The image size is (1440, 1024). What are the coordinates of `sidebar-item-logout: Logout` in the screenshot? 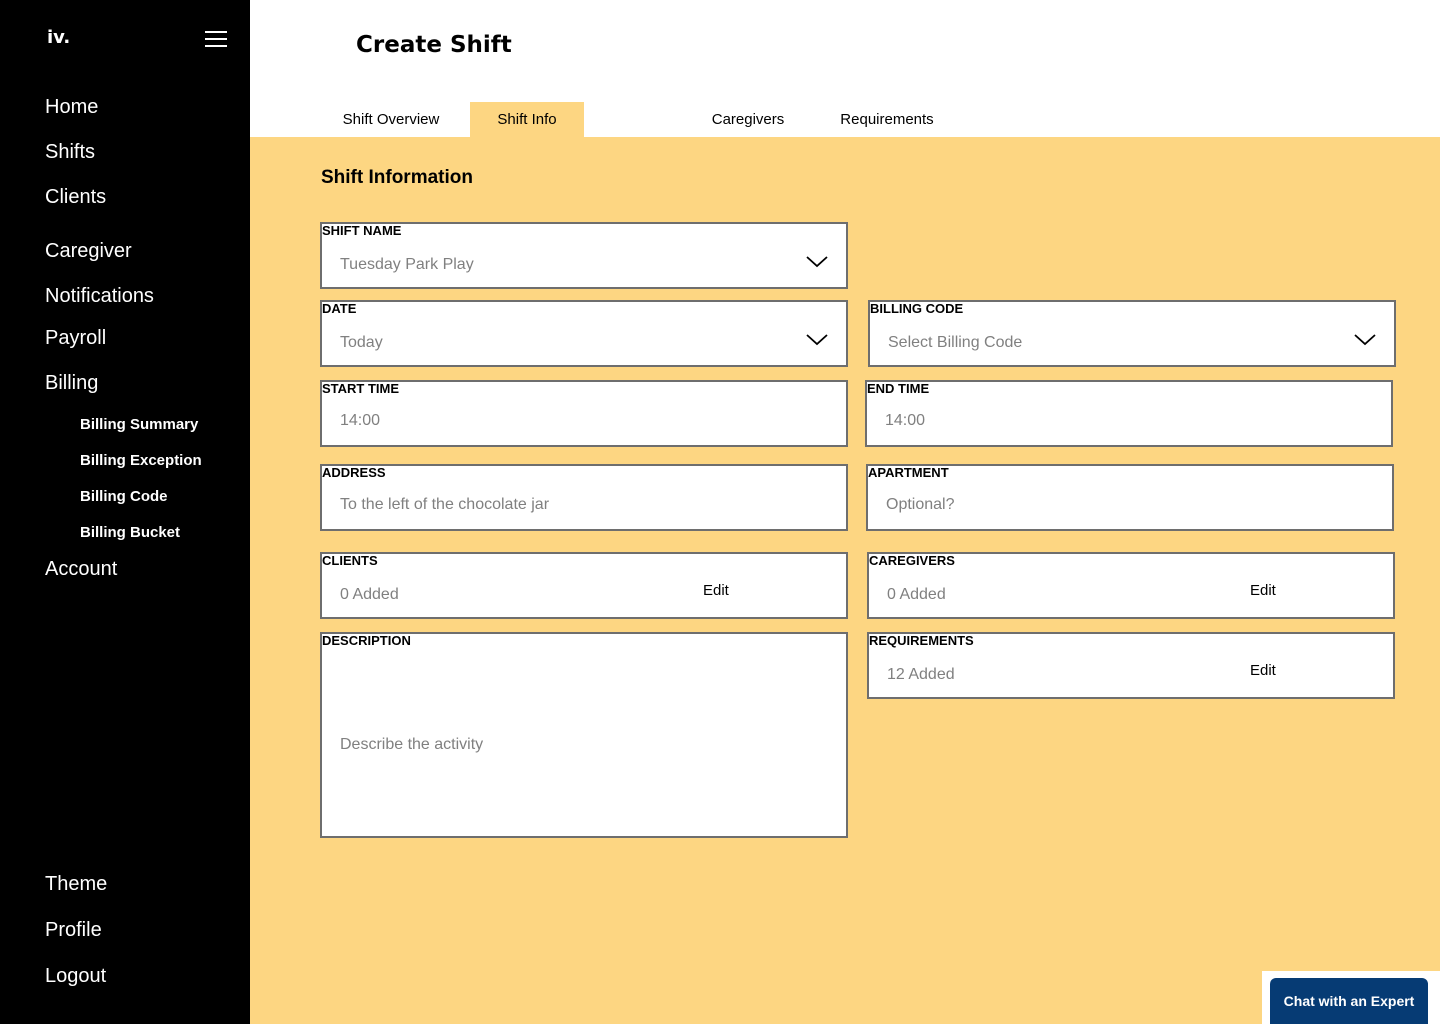 It's located at (75, 976).